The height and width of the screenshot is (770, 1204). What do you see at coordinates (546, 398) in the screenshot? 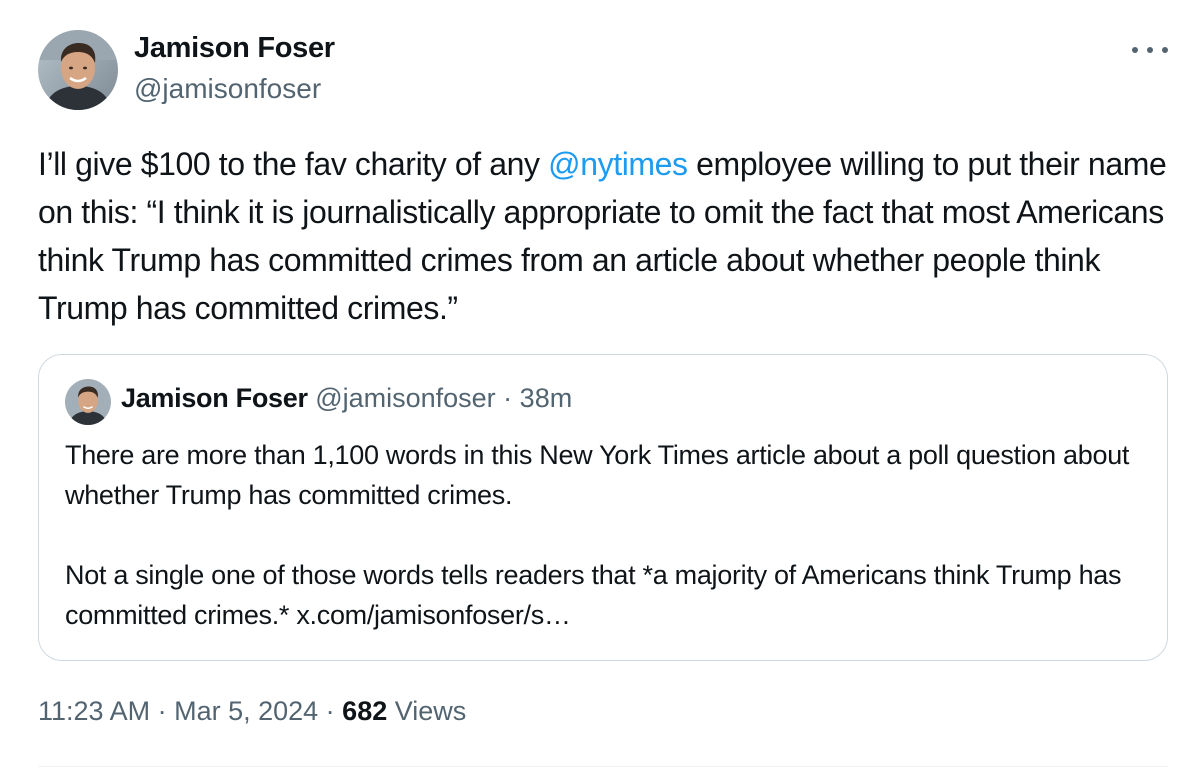
I see `quoted-time: 38m` at bounding box center [546, 398].